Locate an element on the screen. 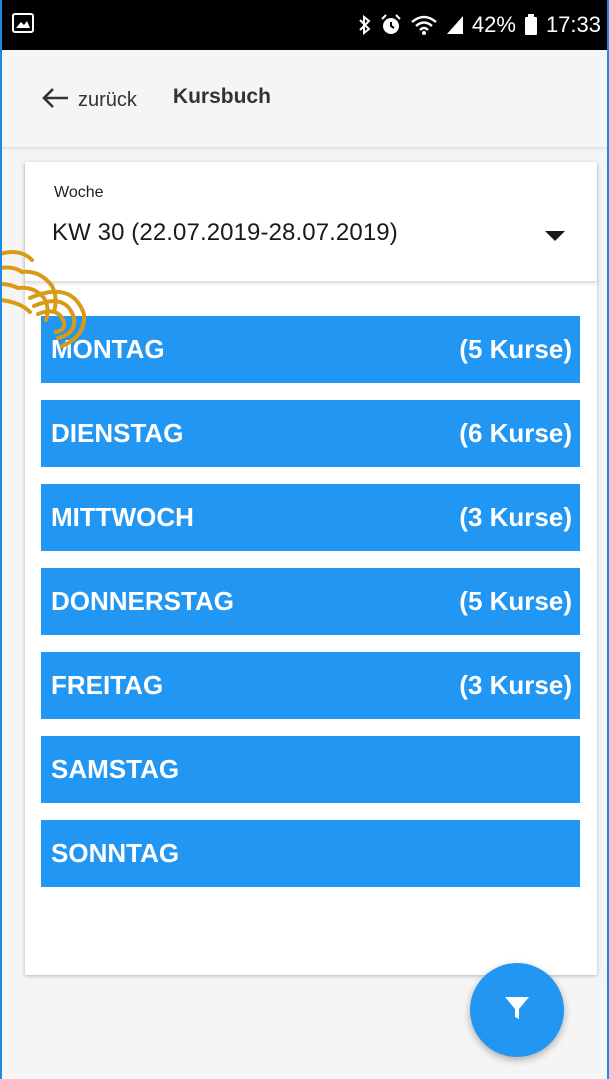 The image size is (609, 1079). filter-icon is located at coordinates (517, 1010).